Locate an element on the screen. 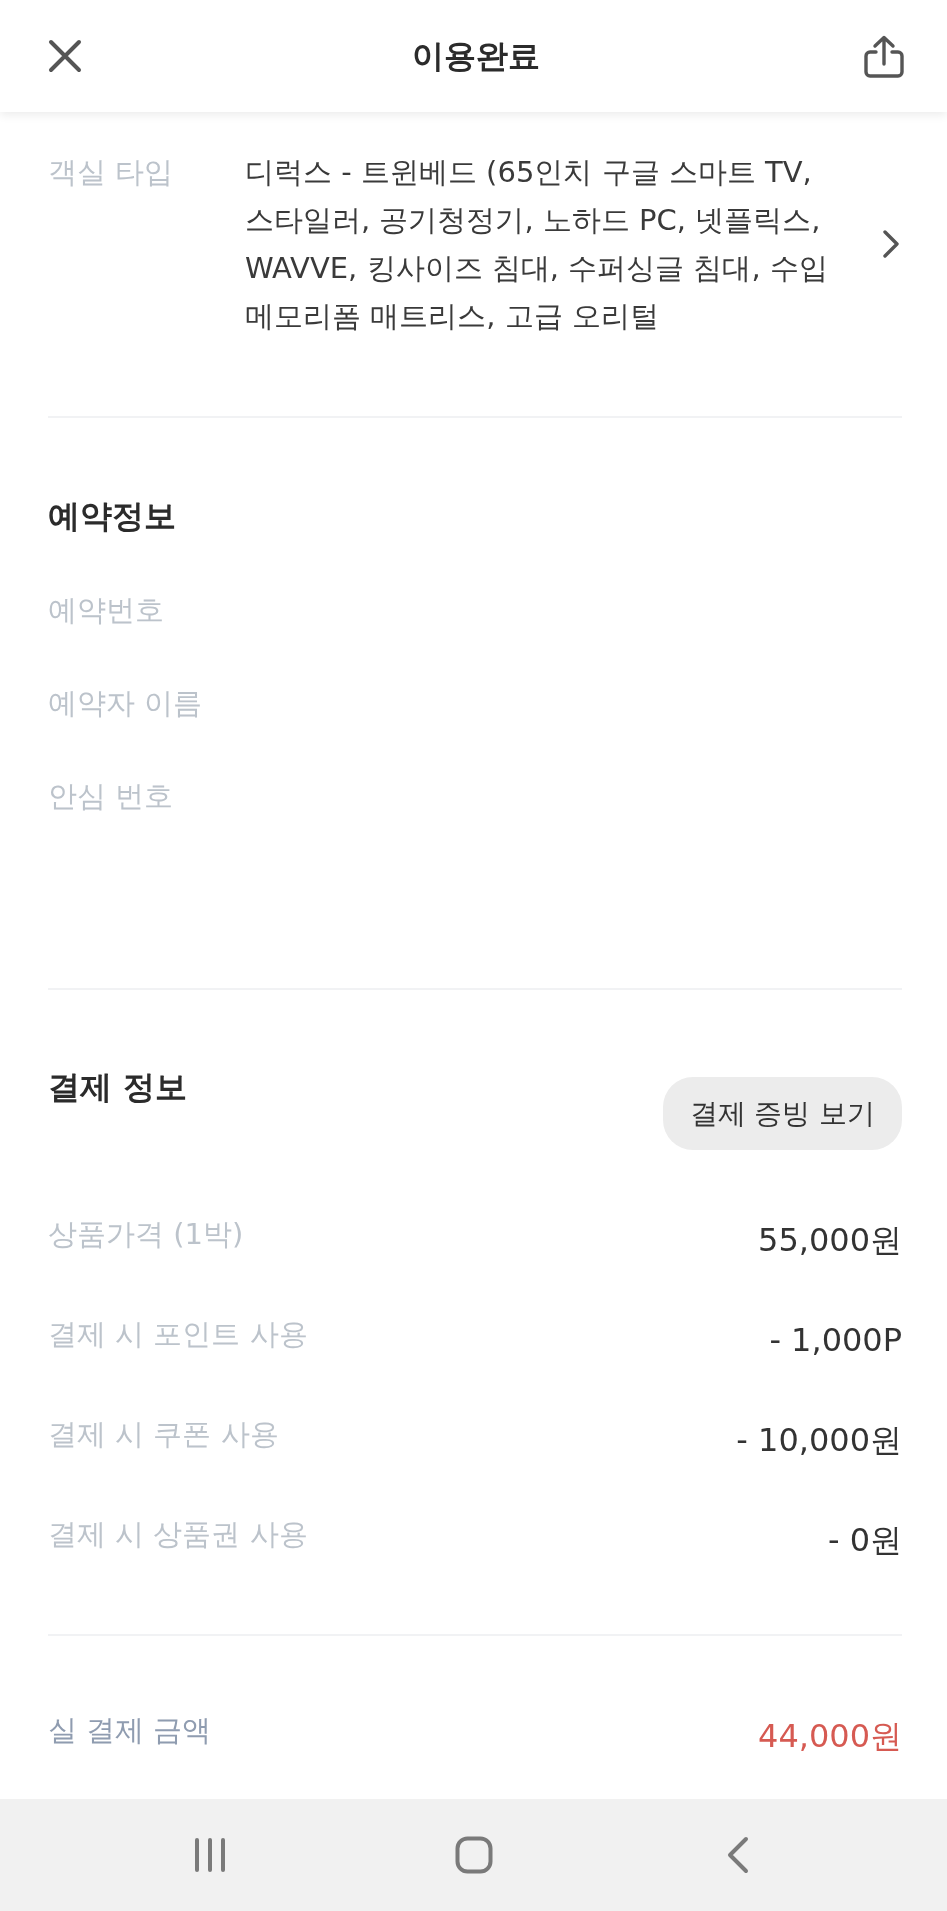 The width and height of the screenshot is (947, 1911). field-label: 예약번호 is located at coordinates (106, 610).